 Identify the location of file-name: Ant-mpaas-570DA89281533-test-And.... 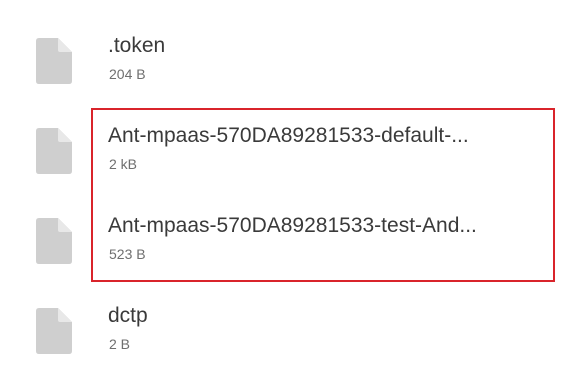
(292, 225).